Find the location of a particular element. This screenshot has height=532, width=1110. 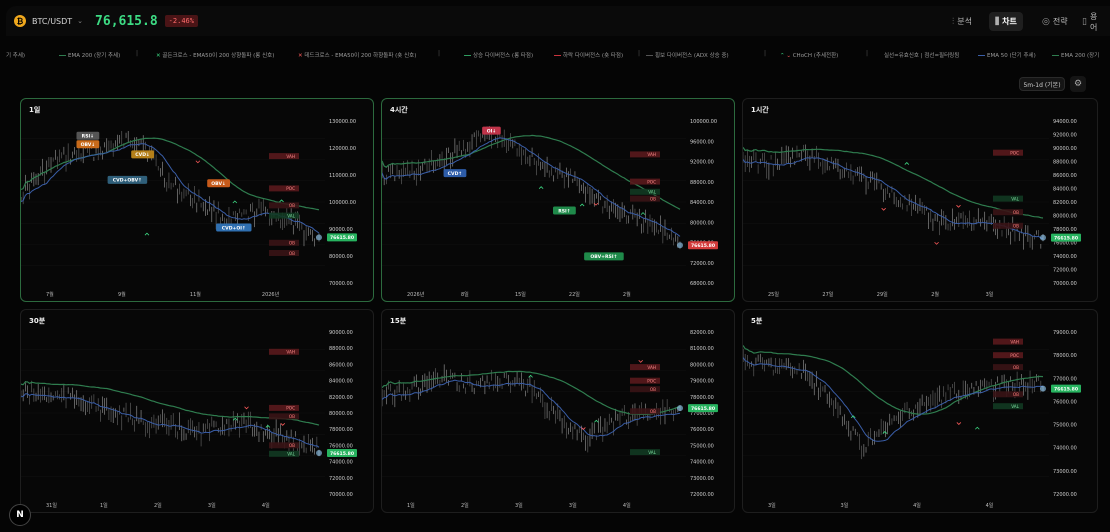

y-axis-label: 94000.00 is located at coordinates (1065, 122).